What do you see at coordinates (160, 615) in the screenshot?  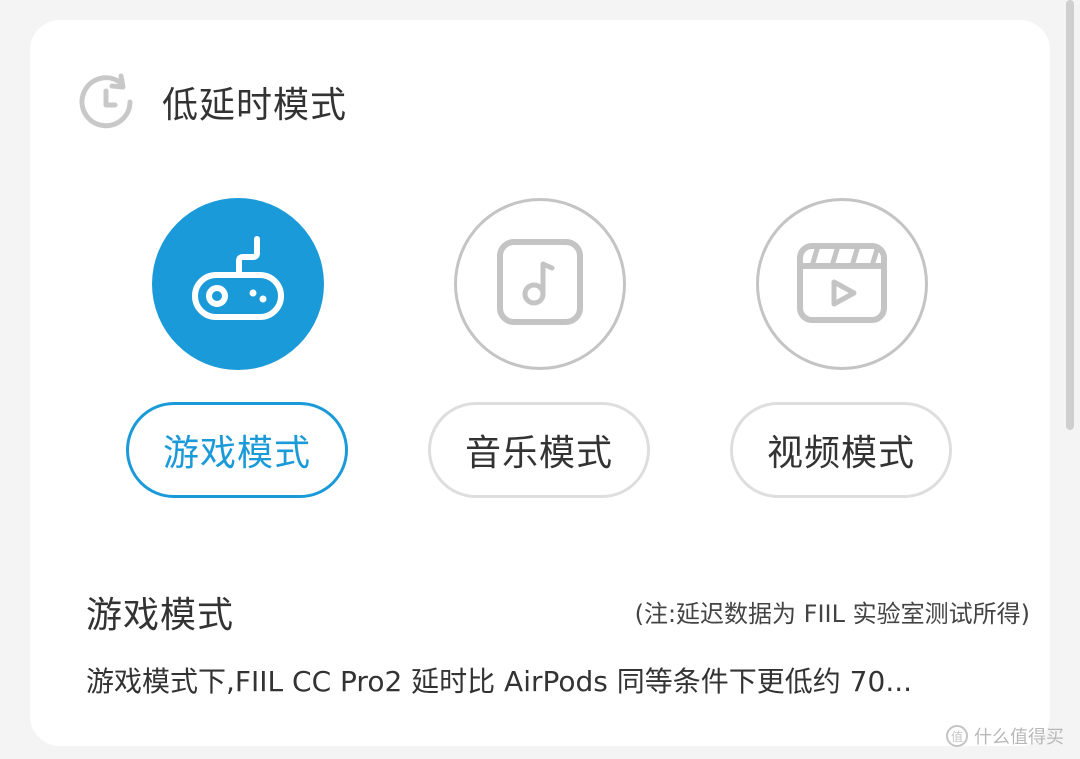 I see `mode-description-title: 游戏模式` at bounding box center [160, 615].